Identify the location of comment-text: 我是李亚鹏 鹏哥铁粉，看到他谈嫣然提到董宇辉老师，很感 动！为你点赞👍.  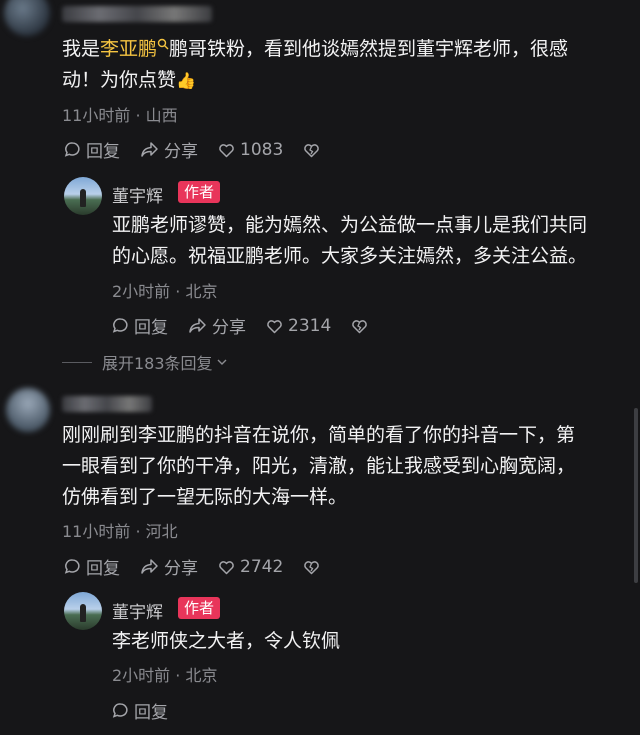
(315, 64).